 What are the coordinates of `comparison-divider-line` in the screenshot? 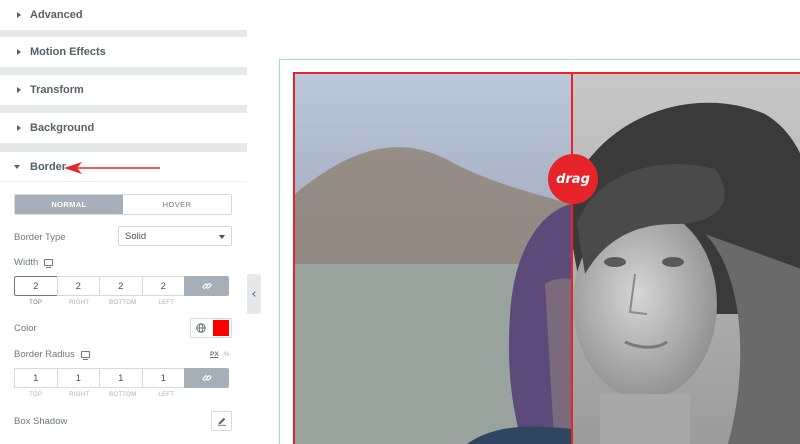 It's located at (572, 259).